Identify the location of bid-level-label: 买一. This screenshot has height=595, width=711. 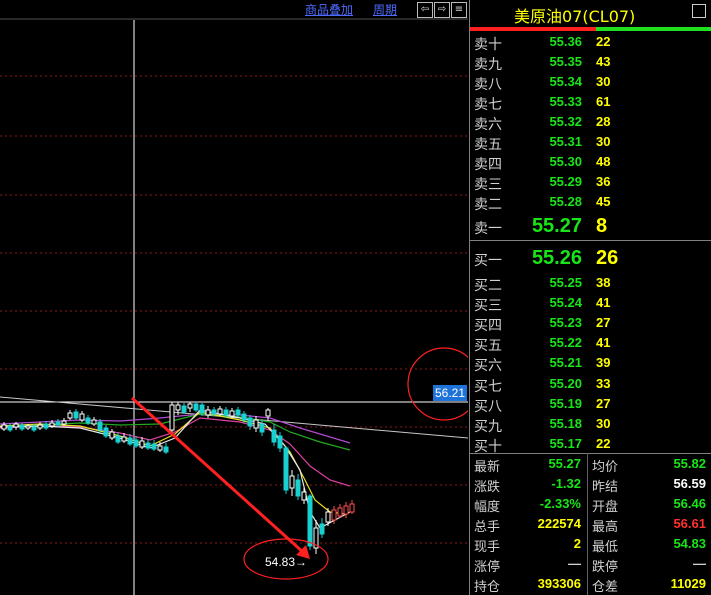
(488, 261).